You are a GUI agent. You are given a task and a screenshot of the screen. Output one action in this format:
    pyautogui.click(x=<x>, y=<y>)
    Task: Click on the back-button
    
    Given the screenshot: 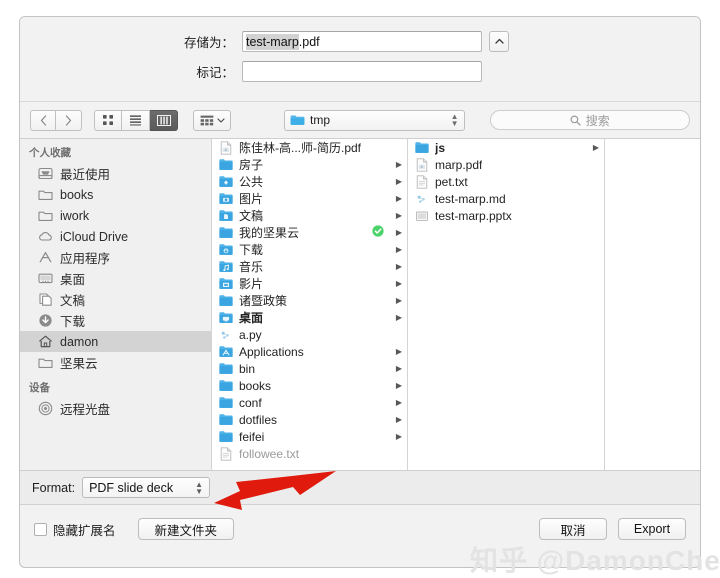 What is the action you would take?
    pyautogui.click(x=43, y=120)
    